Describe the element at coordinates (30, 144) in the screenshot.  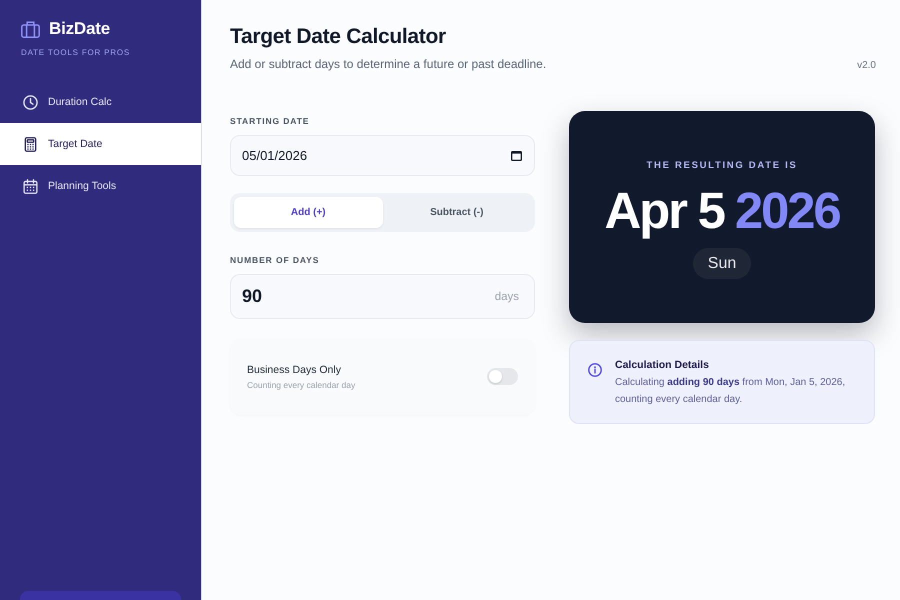
I see `calculator-icon` at that location.